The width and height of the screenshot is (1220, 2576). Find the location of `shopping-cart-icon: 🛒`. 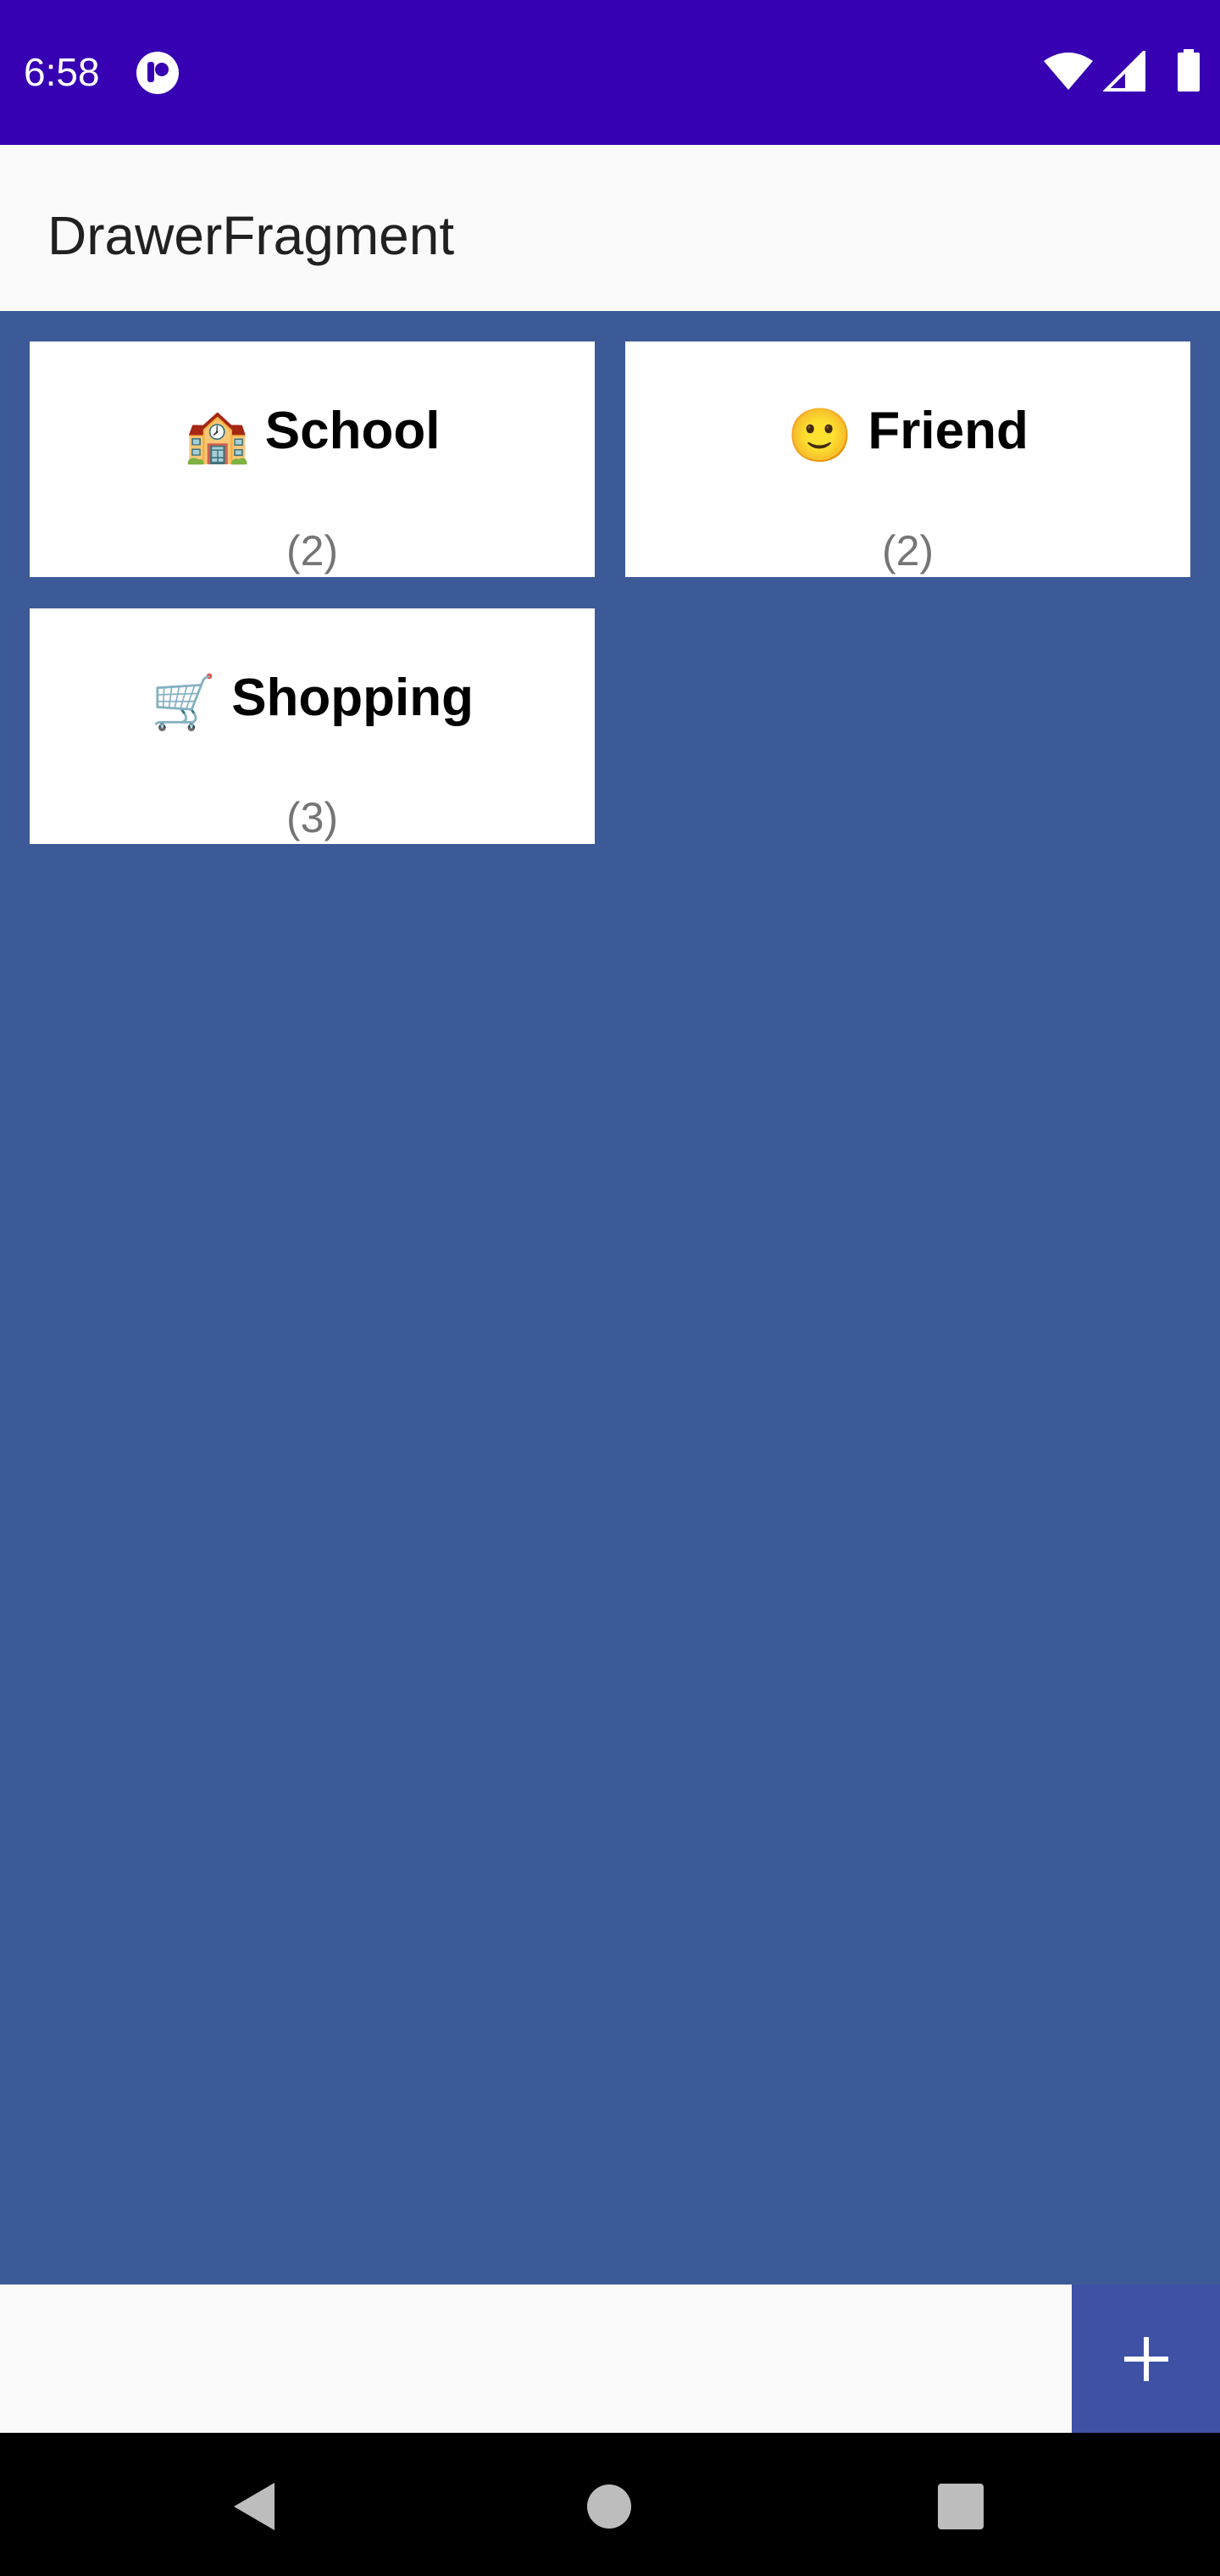

shopping-cart-icon: 🛒 is located at coordinates (183, 703).